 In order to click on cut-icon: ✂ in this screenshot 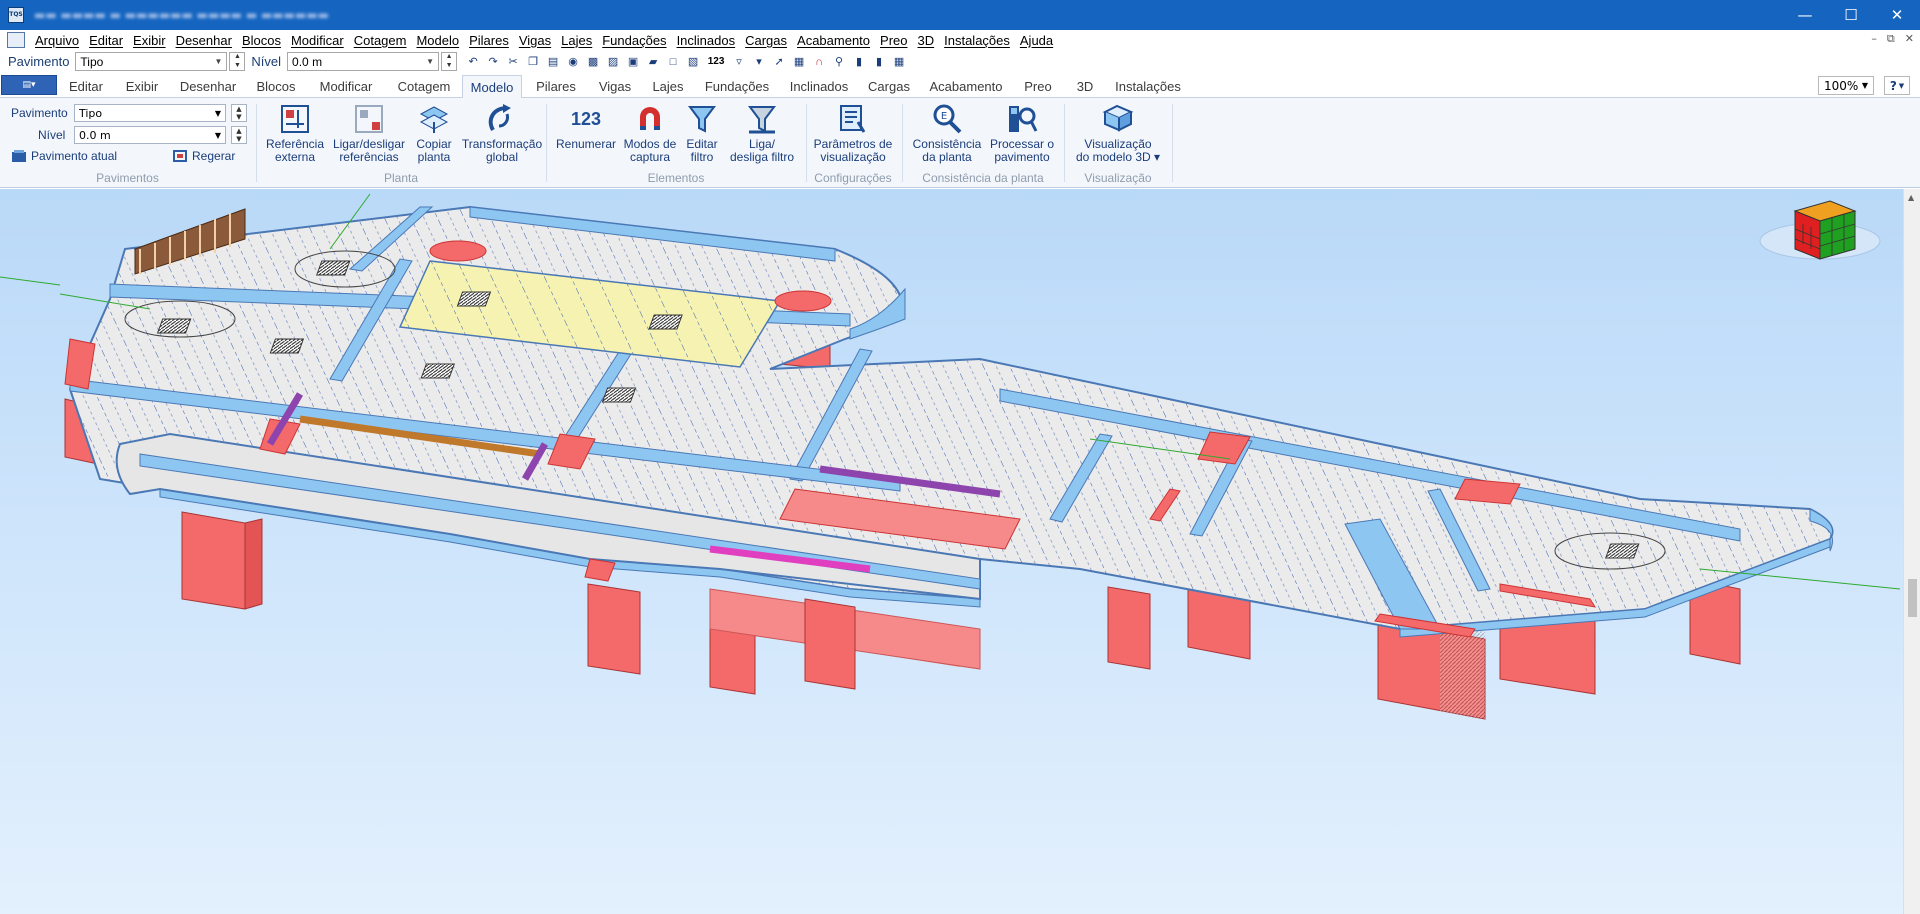, I will do `click(513, 62)`.